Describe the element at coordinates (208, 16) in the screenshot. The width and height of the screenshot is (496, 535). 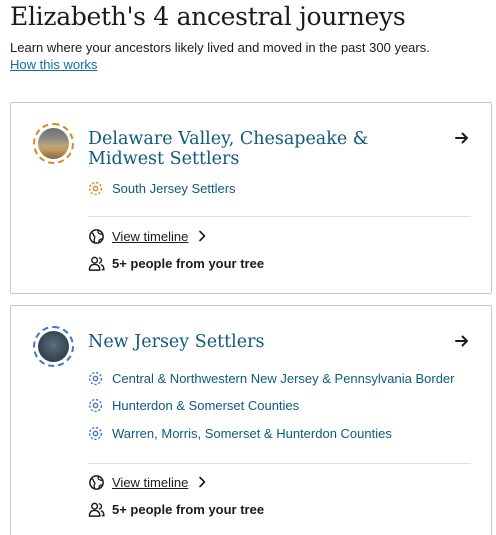
I see `page-title: Elizabeth's 4 ancestral journeys` at that location.